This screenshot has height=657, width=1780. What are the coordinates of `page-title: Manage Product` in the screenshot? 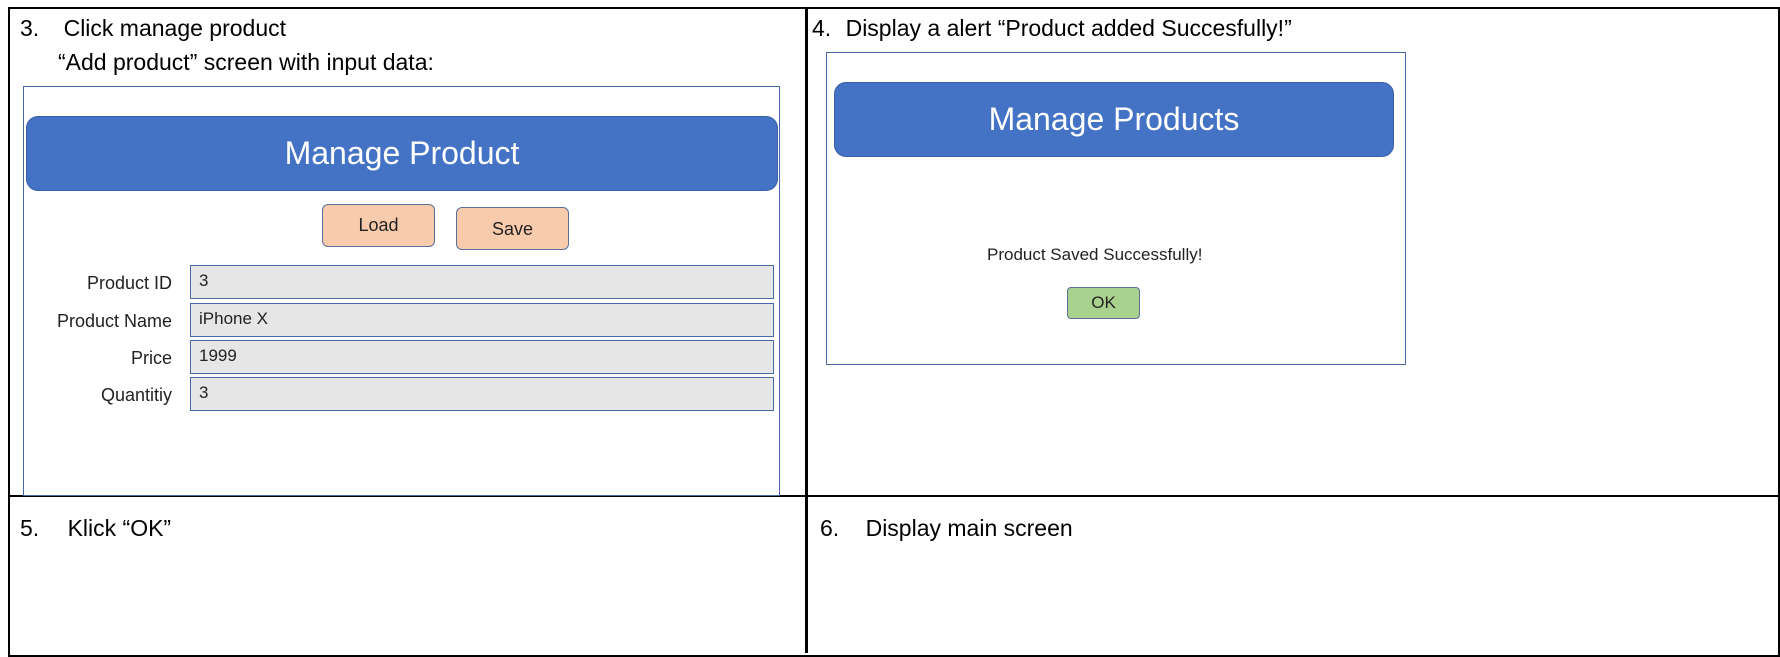 It's located at (402, 153).